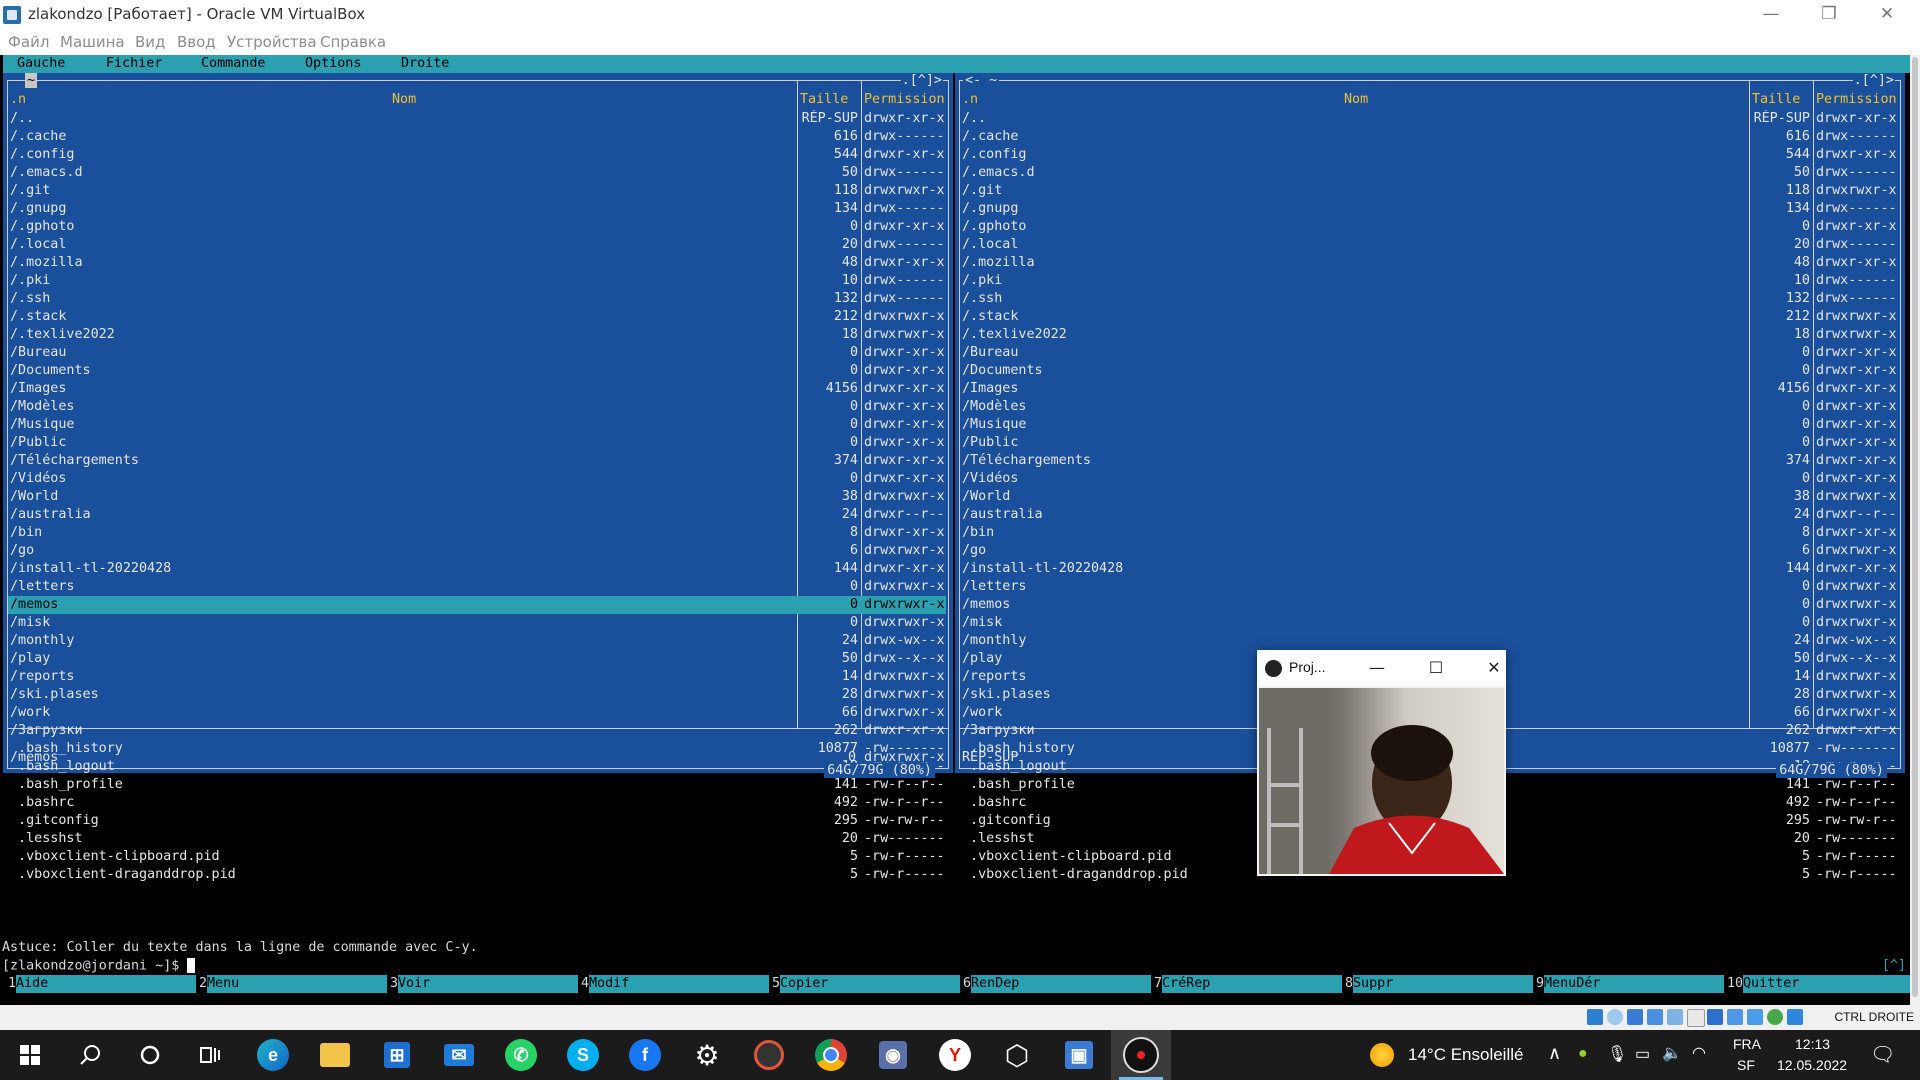 The image size is (1920, 1080). What do you see at coordinates (1894, 965) in the screenshot?
I see `command-history-button: [^]` at bounding box center [1894, 965].